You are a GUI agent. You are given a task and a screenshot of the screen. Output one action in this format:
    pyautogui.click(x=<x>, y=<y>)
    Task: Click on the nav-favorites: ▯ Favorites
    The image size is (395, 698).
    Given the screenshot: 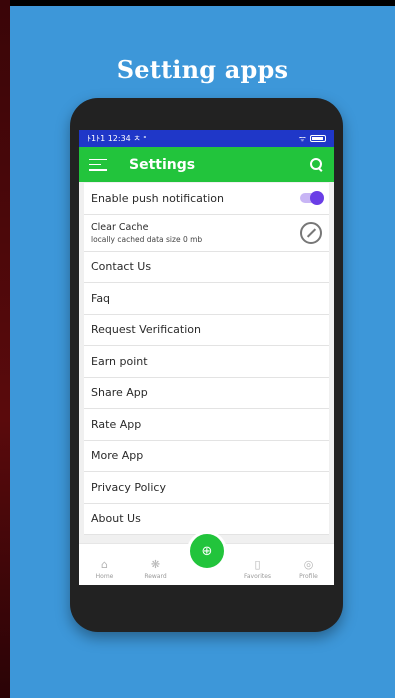 What is the action you would take?
    pyautogui.click(x=258, y=569)
    